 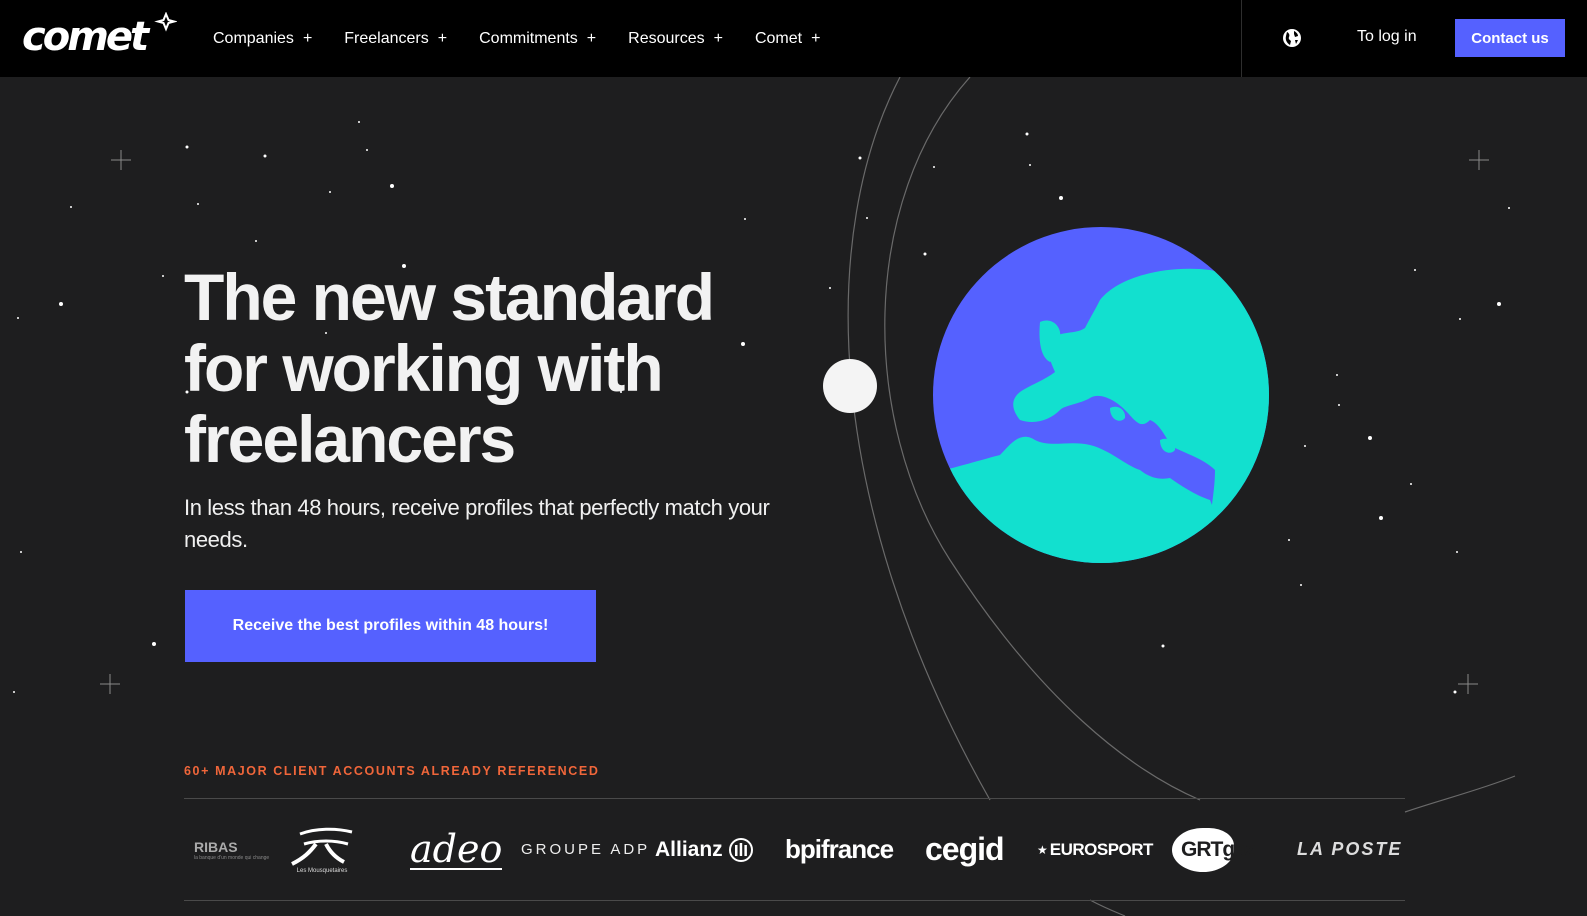 I want to click on logo-text: LA POSTE, so click(x=1350, y=849).